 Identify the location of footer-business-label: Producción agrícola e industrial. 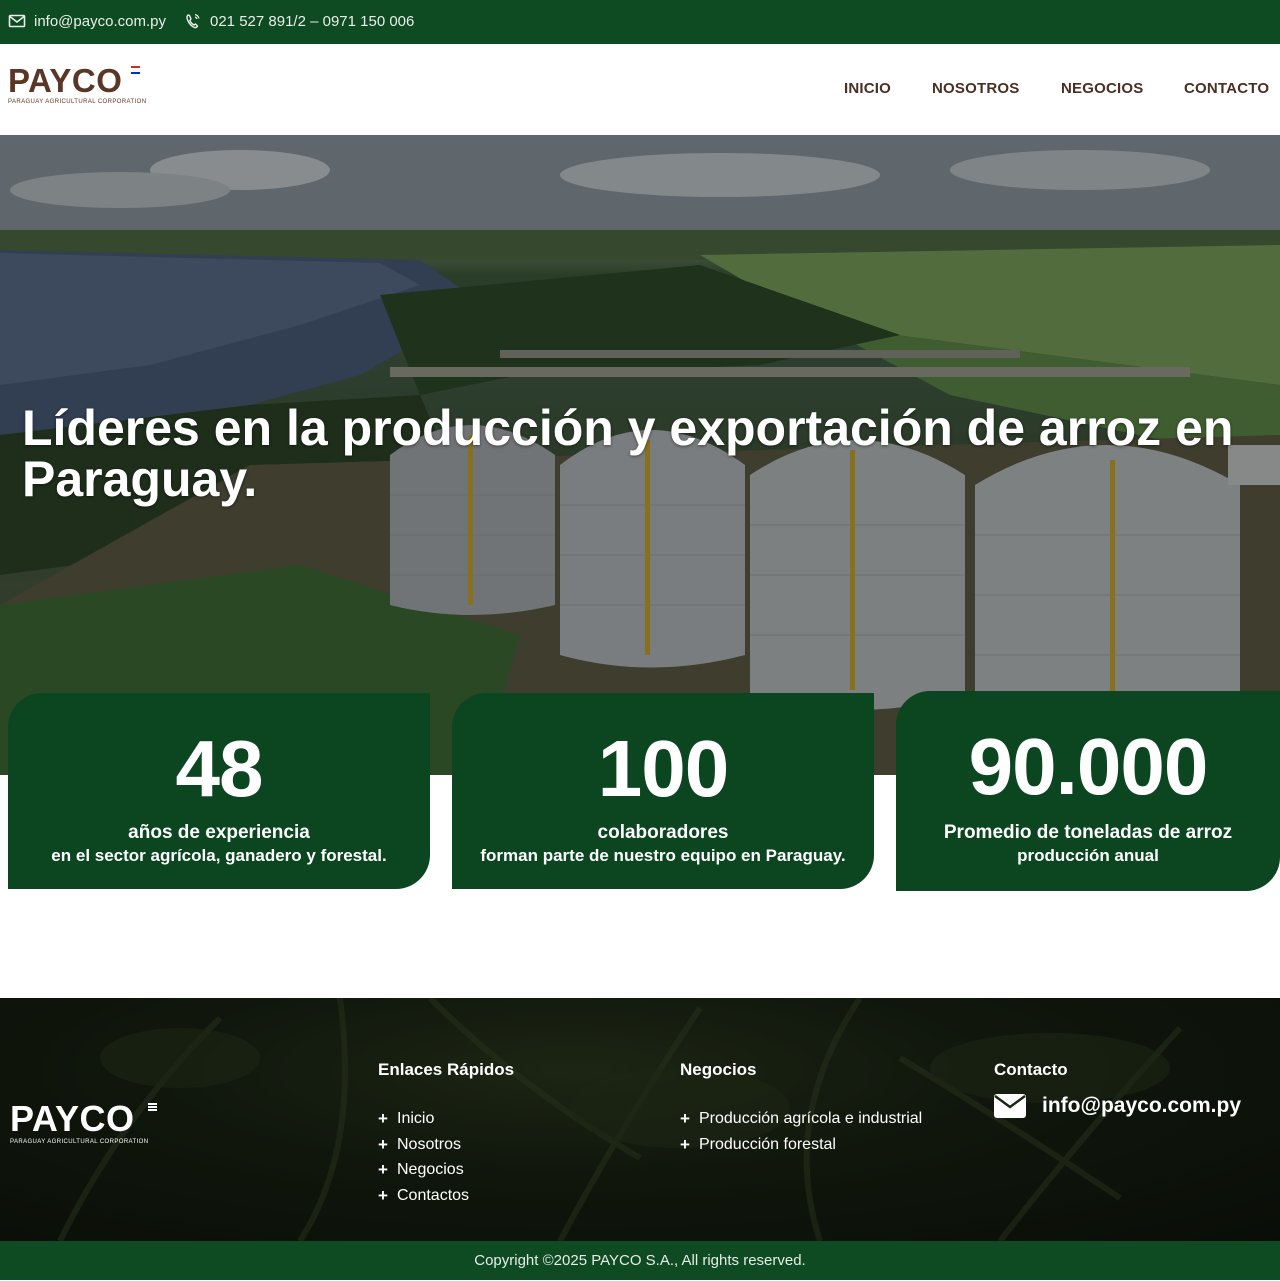
(810, 1118).